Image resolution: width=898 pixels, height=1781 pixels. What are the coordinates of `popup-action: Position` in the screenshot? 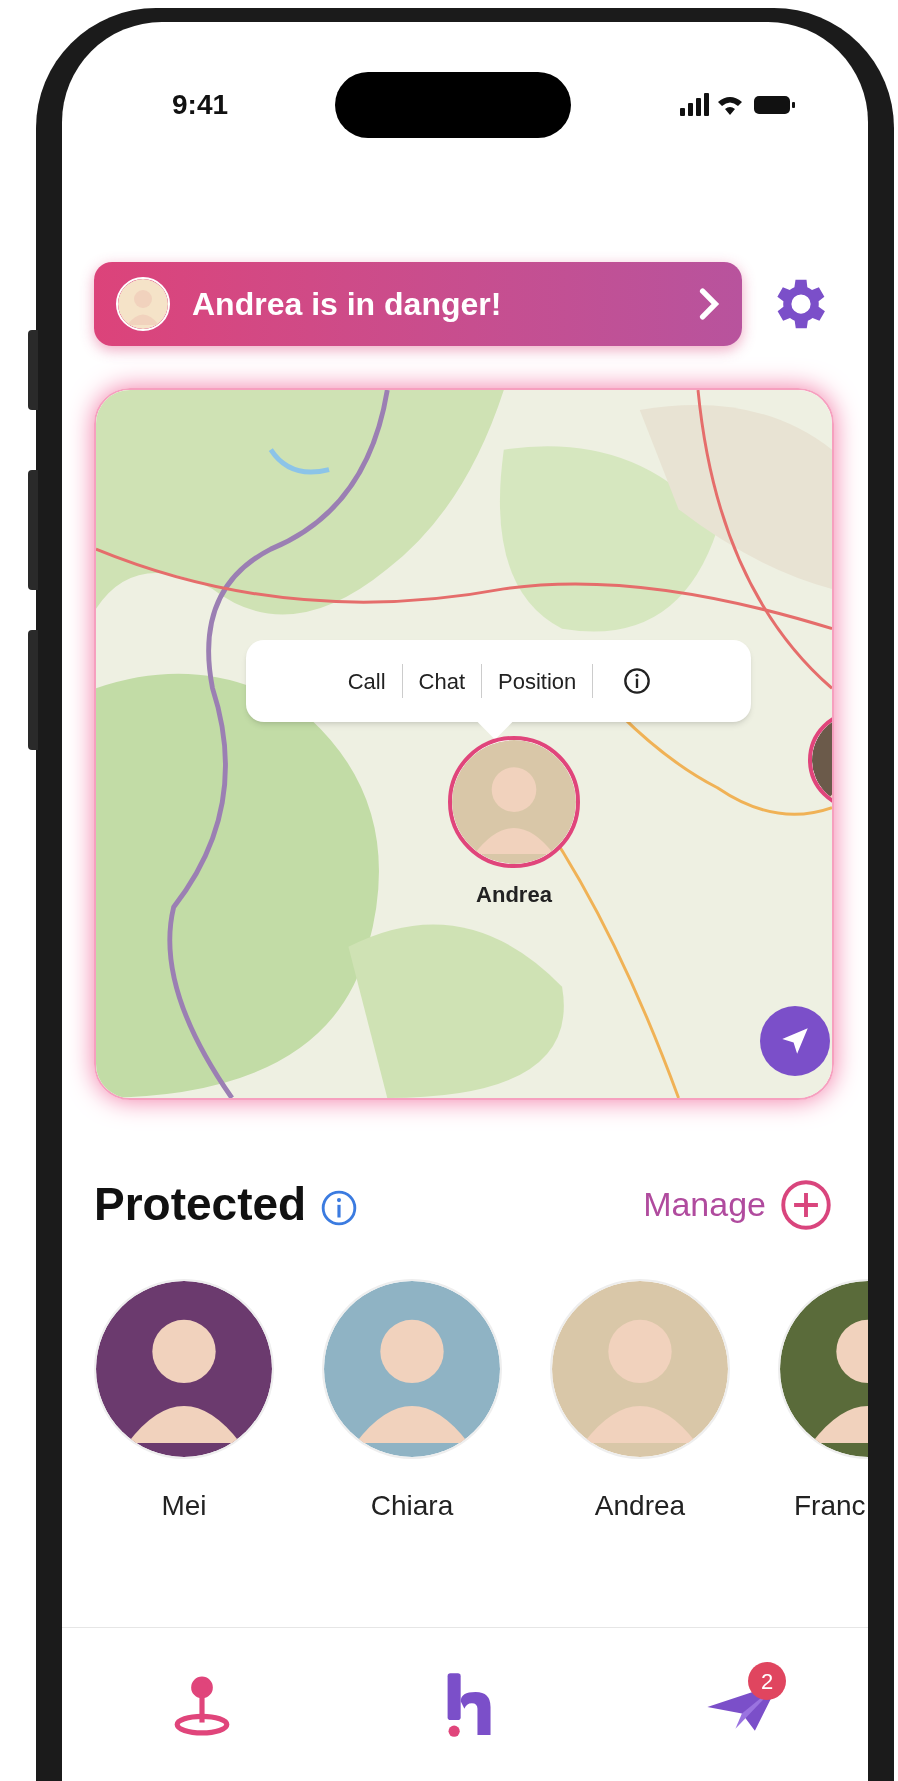 It's located at (537, 681).